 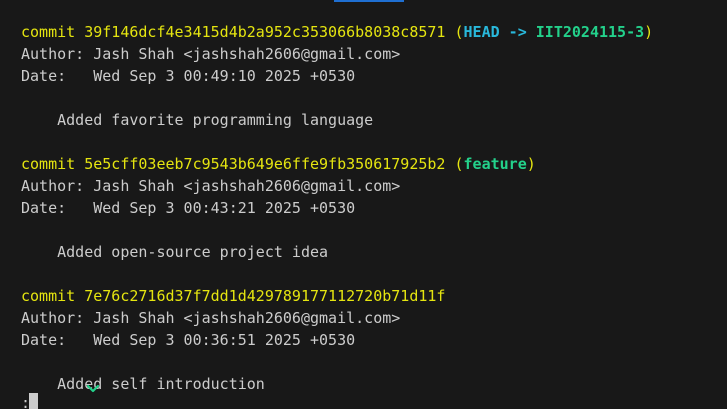 What do you see at coordinates (369, 1) in the screenshot?
I see `active-tab-indicator` at bounding box center [369, 1].